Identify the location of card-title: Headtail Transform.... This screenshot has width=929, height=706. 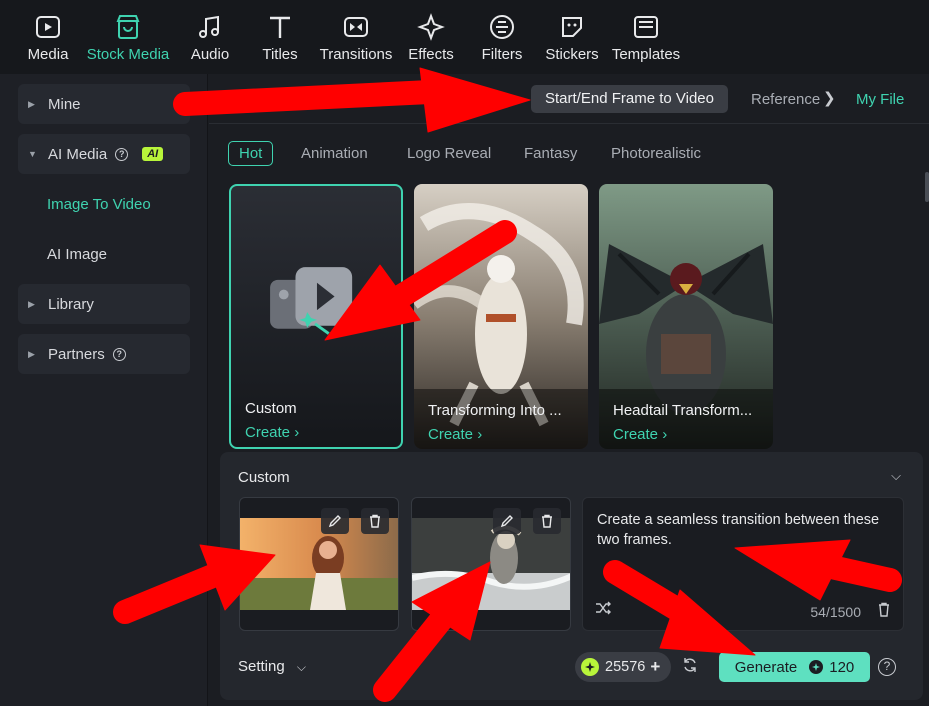
(683, 410).